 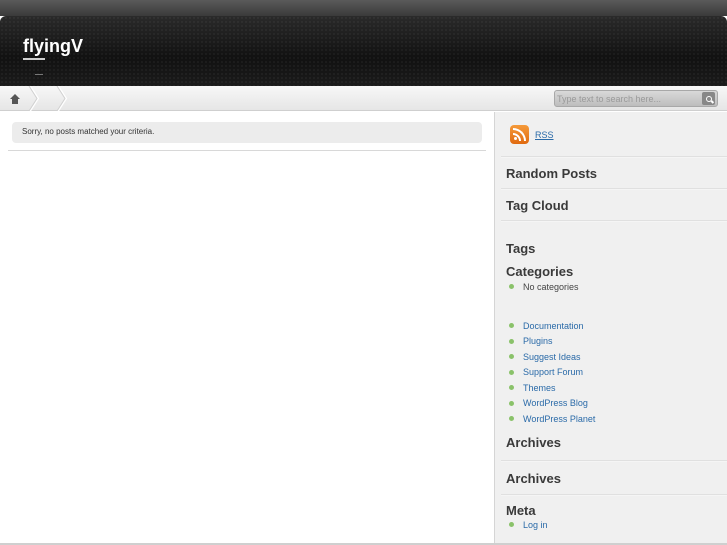 I want to click on widget-title-categories: Categories, so click(x=540, y=271).